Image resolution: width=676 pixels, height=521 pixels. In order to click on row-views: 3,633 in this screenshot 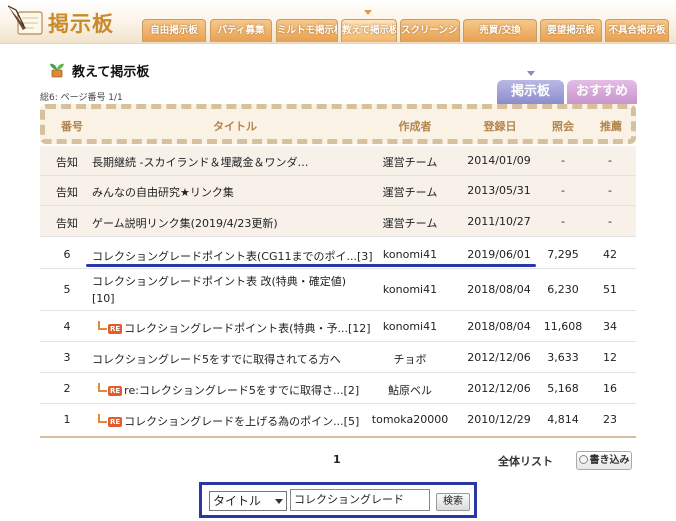, I will do `click(563, 357)`.